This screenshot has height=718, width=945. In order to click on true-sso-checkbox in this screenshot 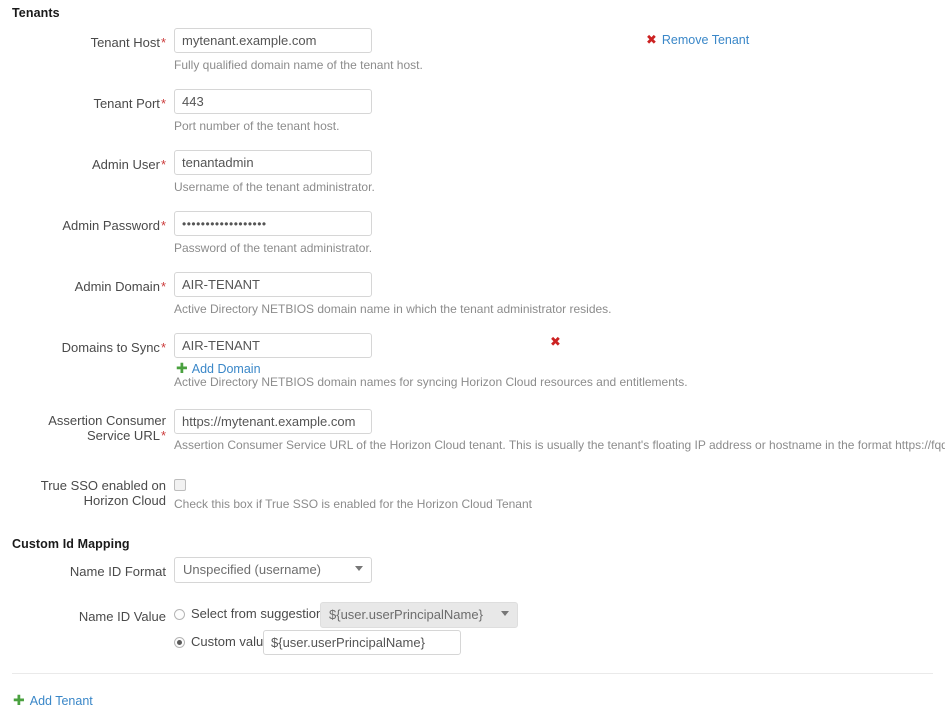, I will do `click(180, 485)`.